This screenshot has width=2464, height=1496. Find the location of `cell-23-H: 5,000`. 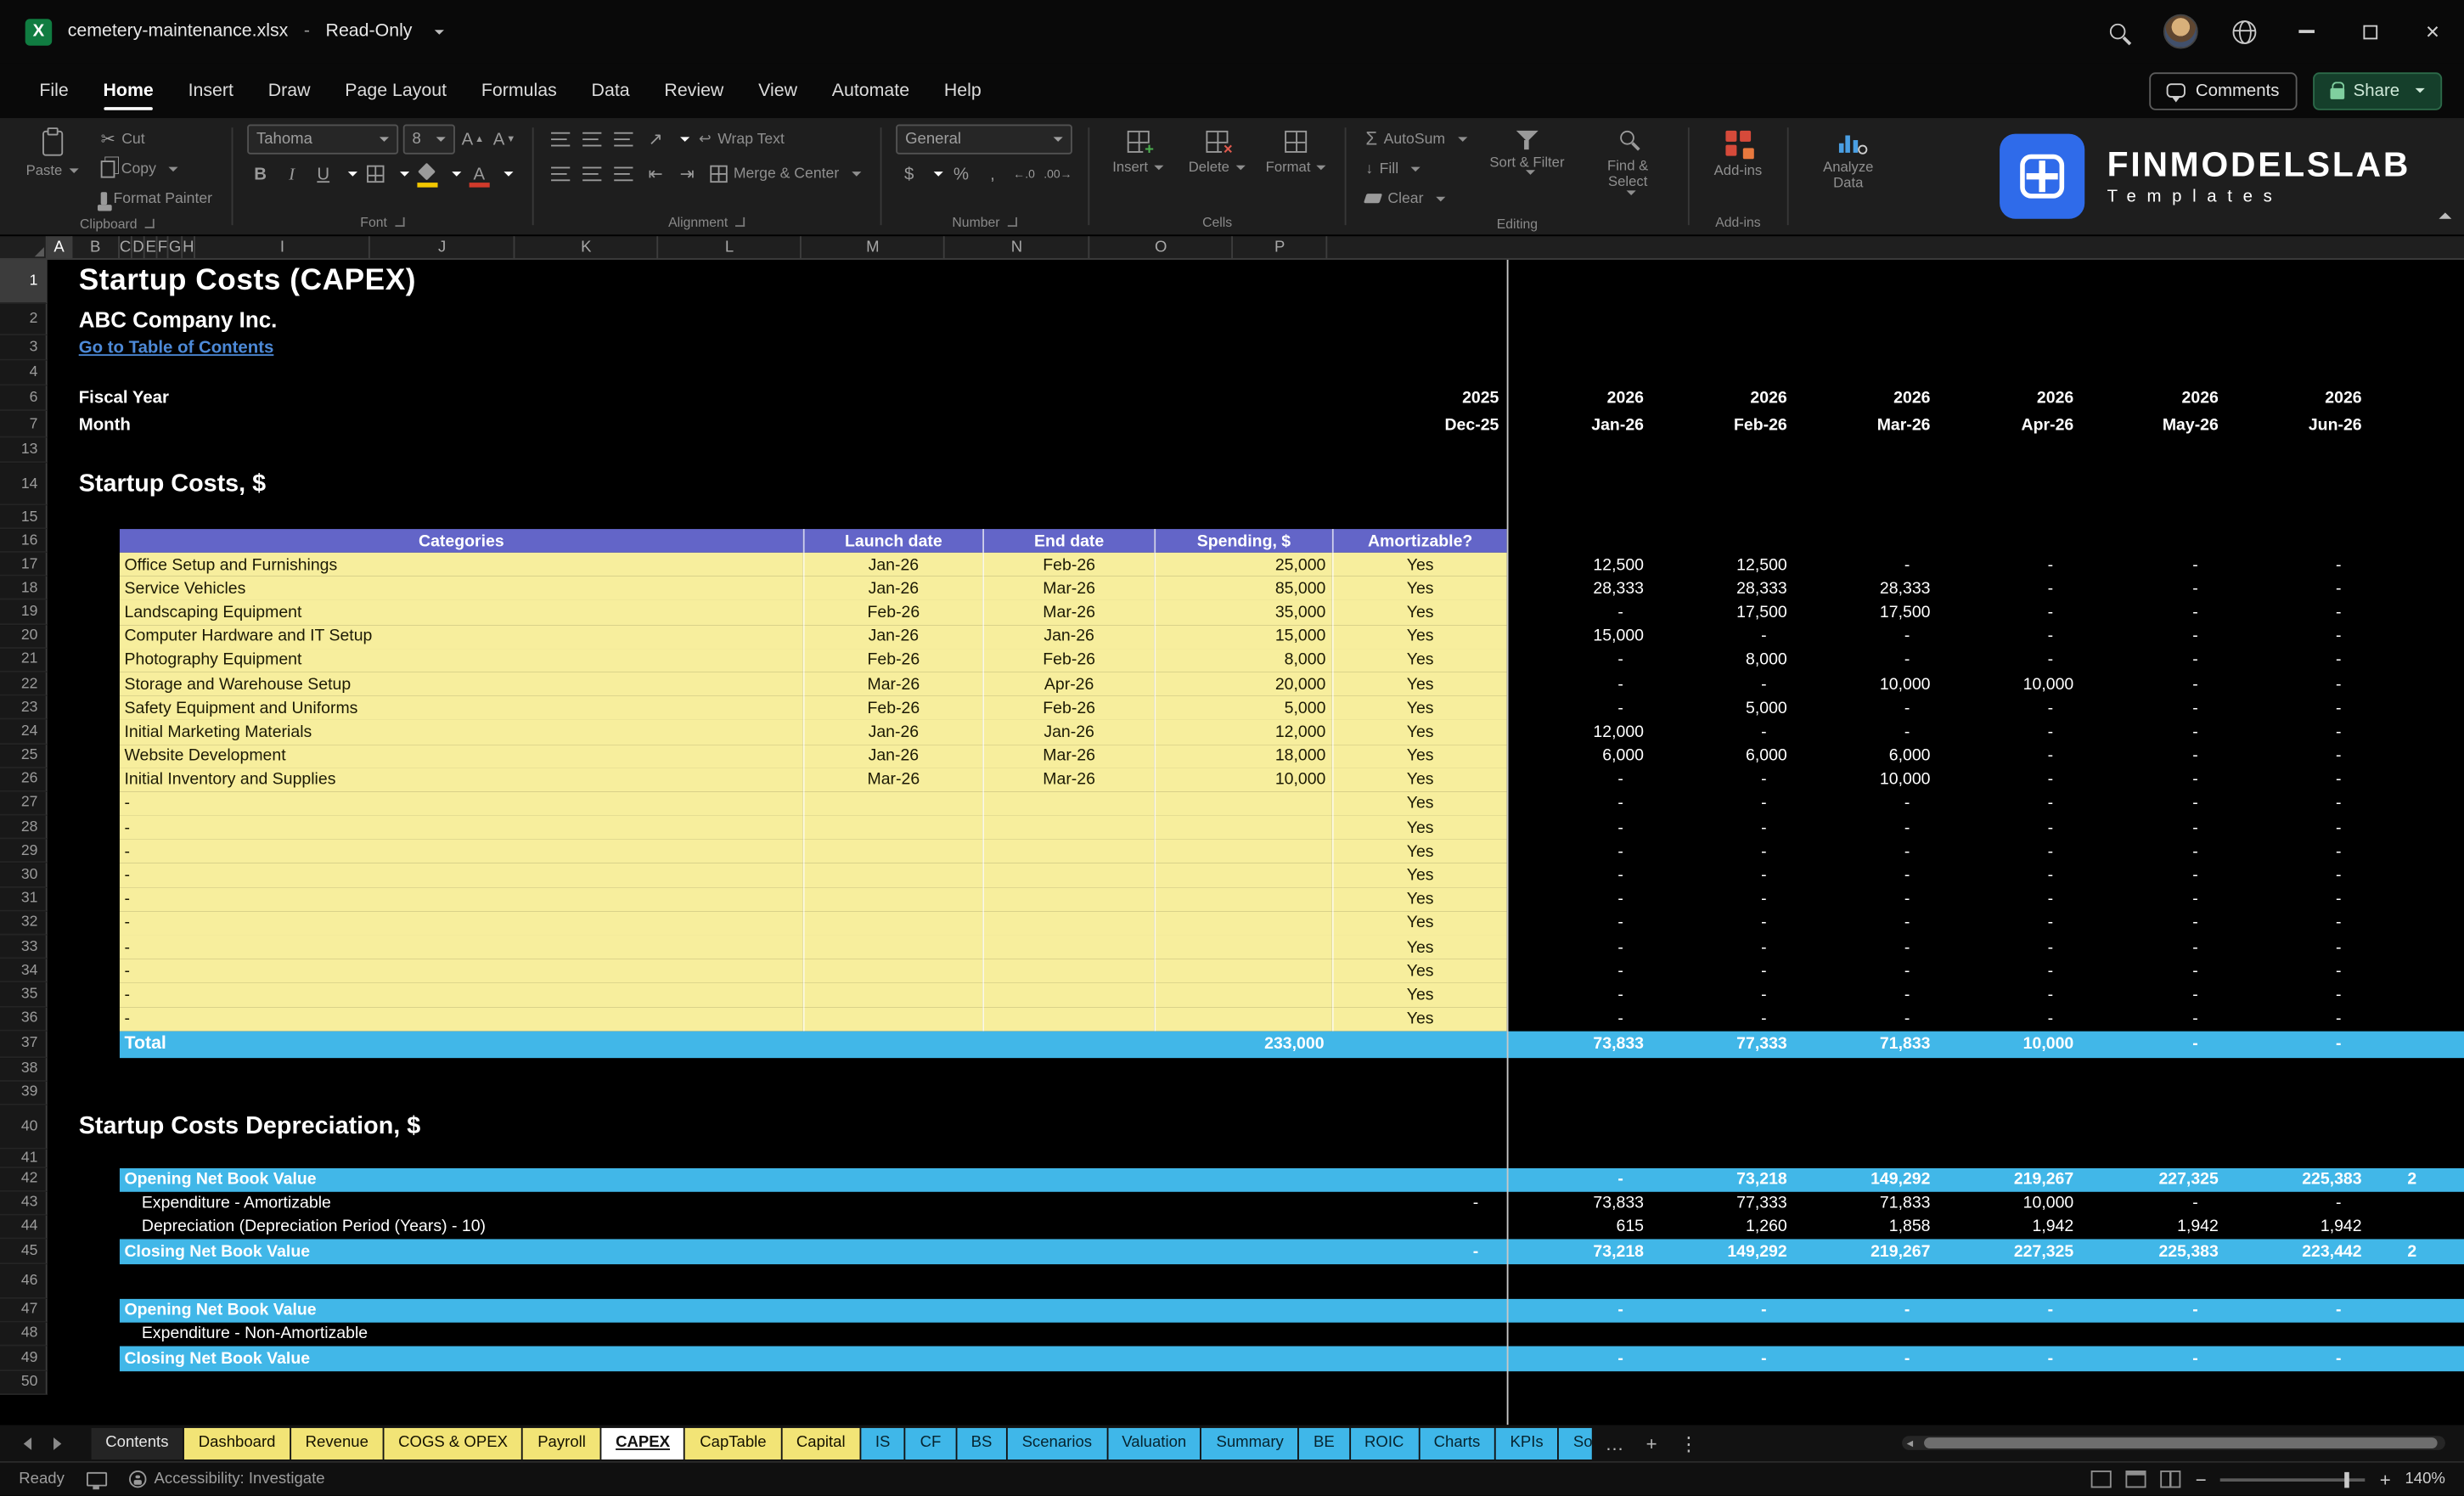

cell-23-H: 5,000 is located at coordinates (1243, 708).